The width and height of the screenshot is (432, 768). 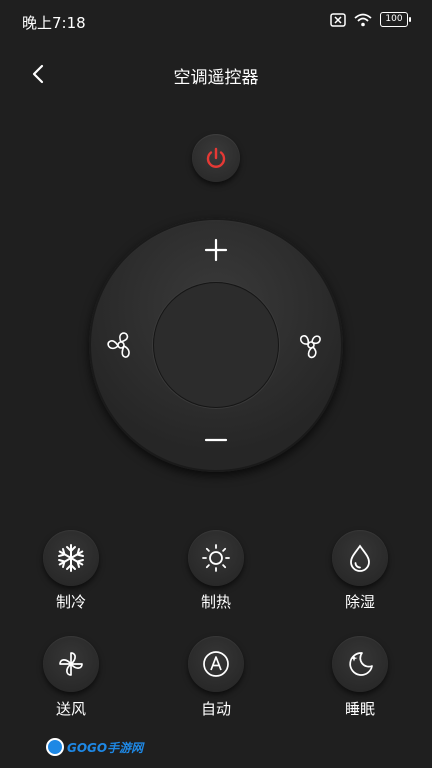 I want to click on mode-dehumidify-label: 除湿, so click(x=359, y=602).